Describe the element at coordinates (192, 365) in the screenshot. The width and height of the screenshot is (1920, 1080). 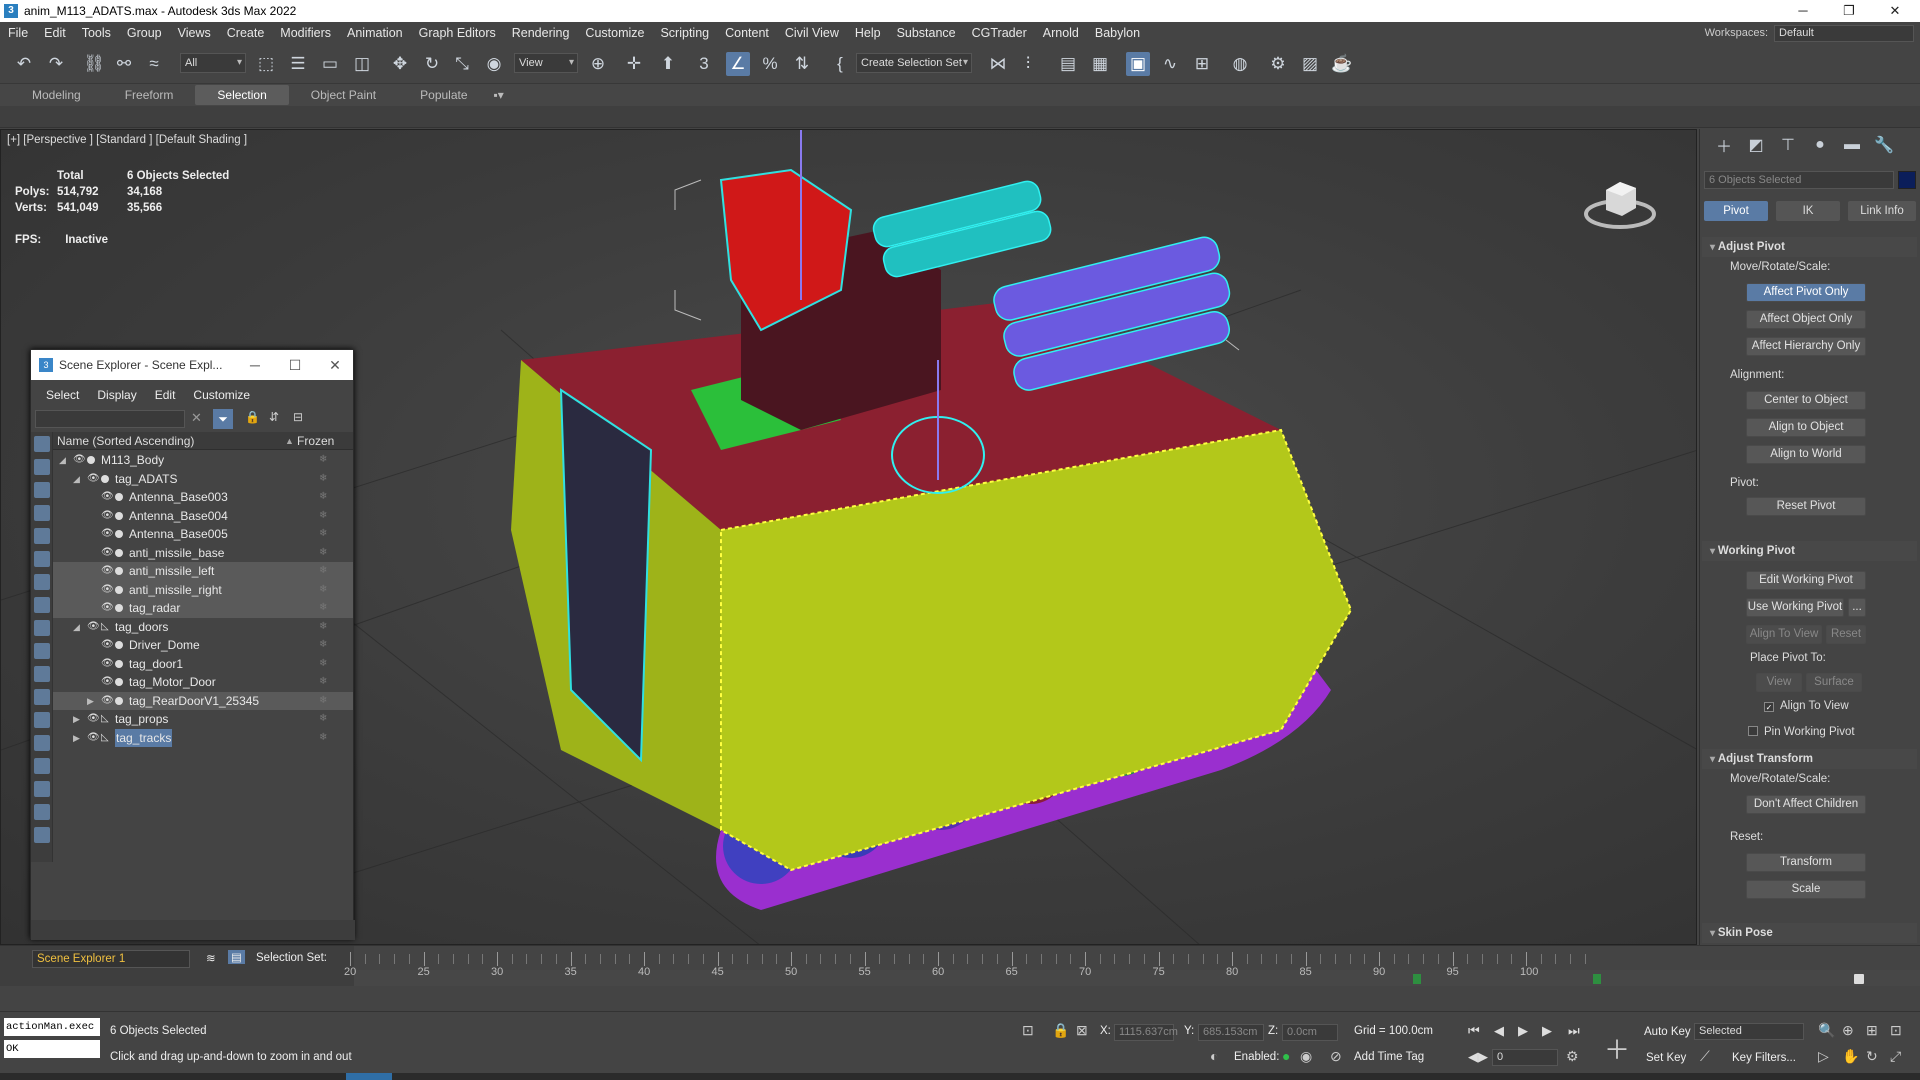
I see `scene-explorer-titlebar: 3 Scene Explorer - Scene Expl... ─ ☐ ✕` at that location.